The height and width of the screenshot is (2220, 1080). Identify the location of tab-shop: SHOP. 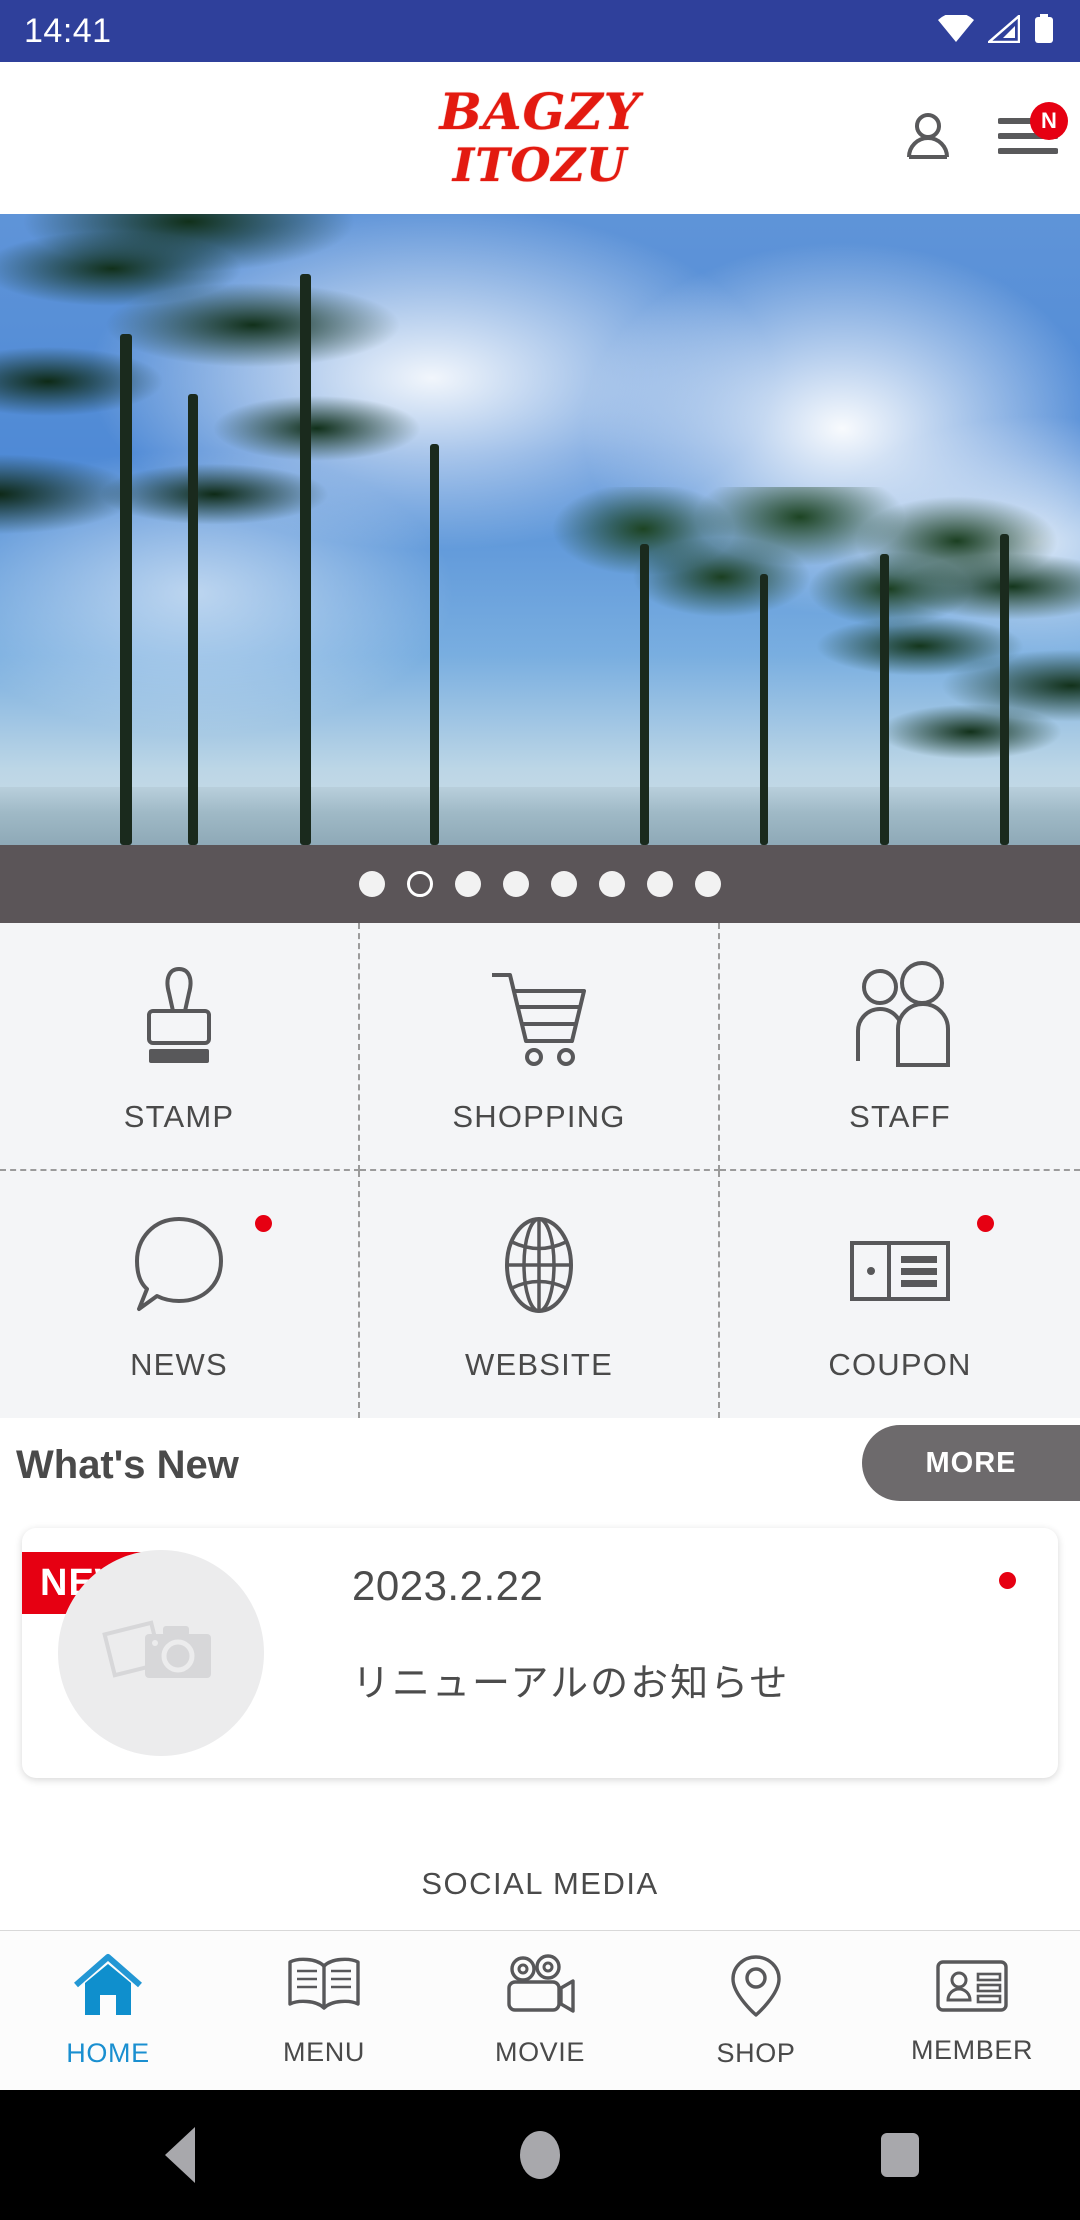
(756, 2010).